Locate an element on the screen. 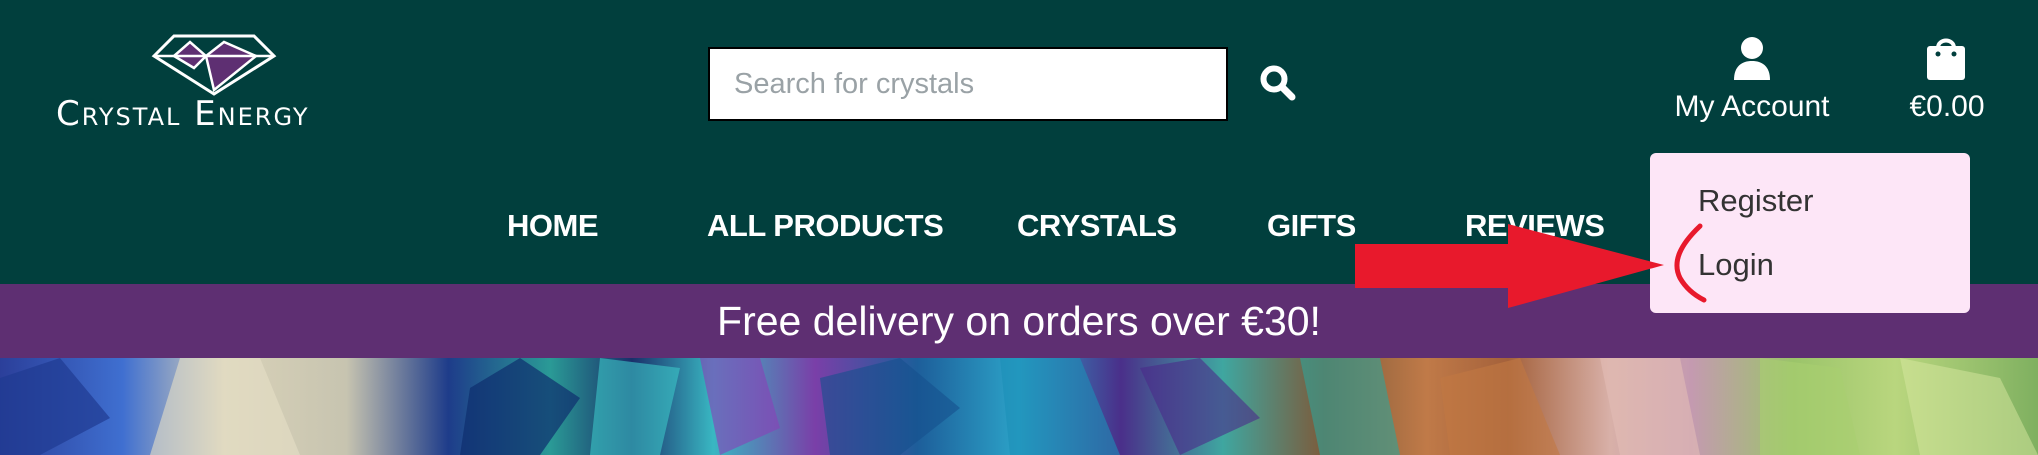 The image size is (2038, 455). nav-home: HOME is located at coordinates (553, 226).